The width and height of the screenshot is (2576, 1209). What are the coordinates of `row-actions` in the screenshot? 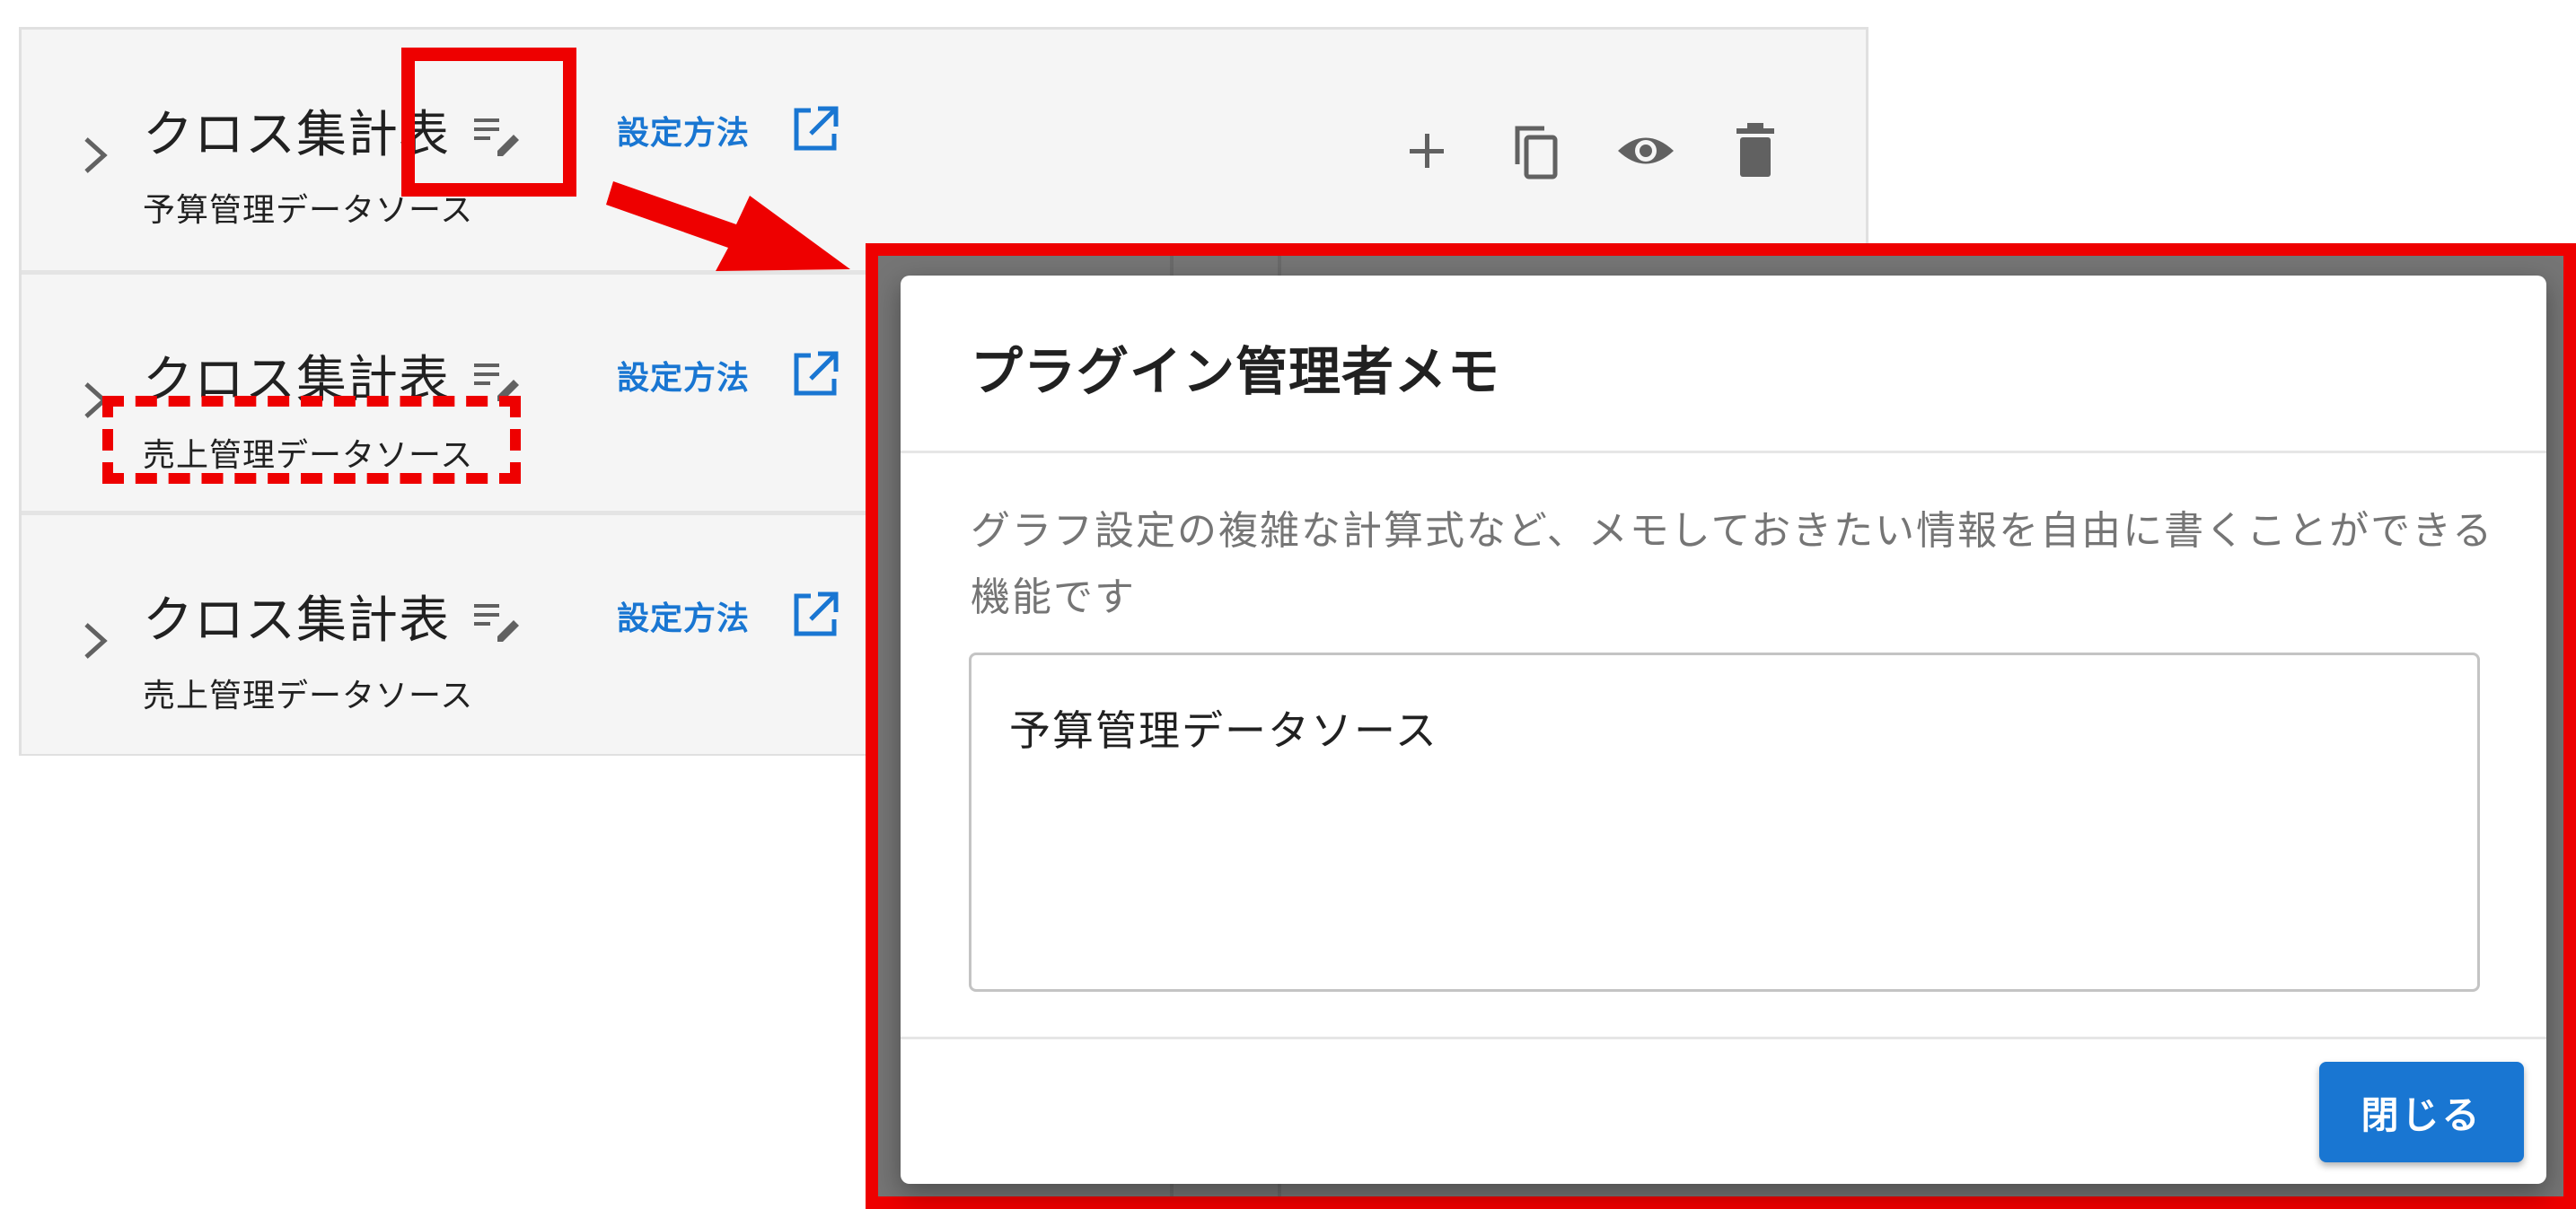 It's located at (1619, 155).